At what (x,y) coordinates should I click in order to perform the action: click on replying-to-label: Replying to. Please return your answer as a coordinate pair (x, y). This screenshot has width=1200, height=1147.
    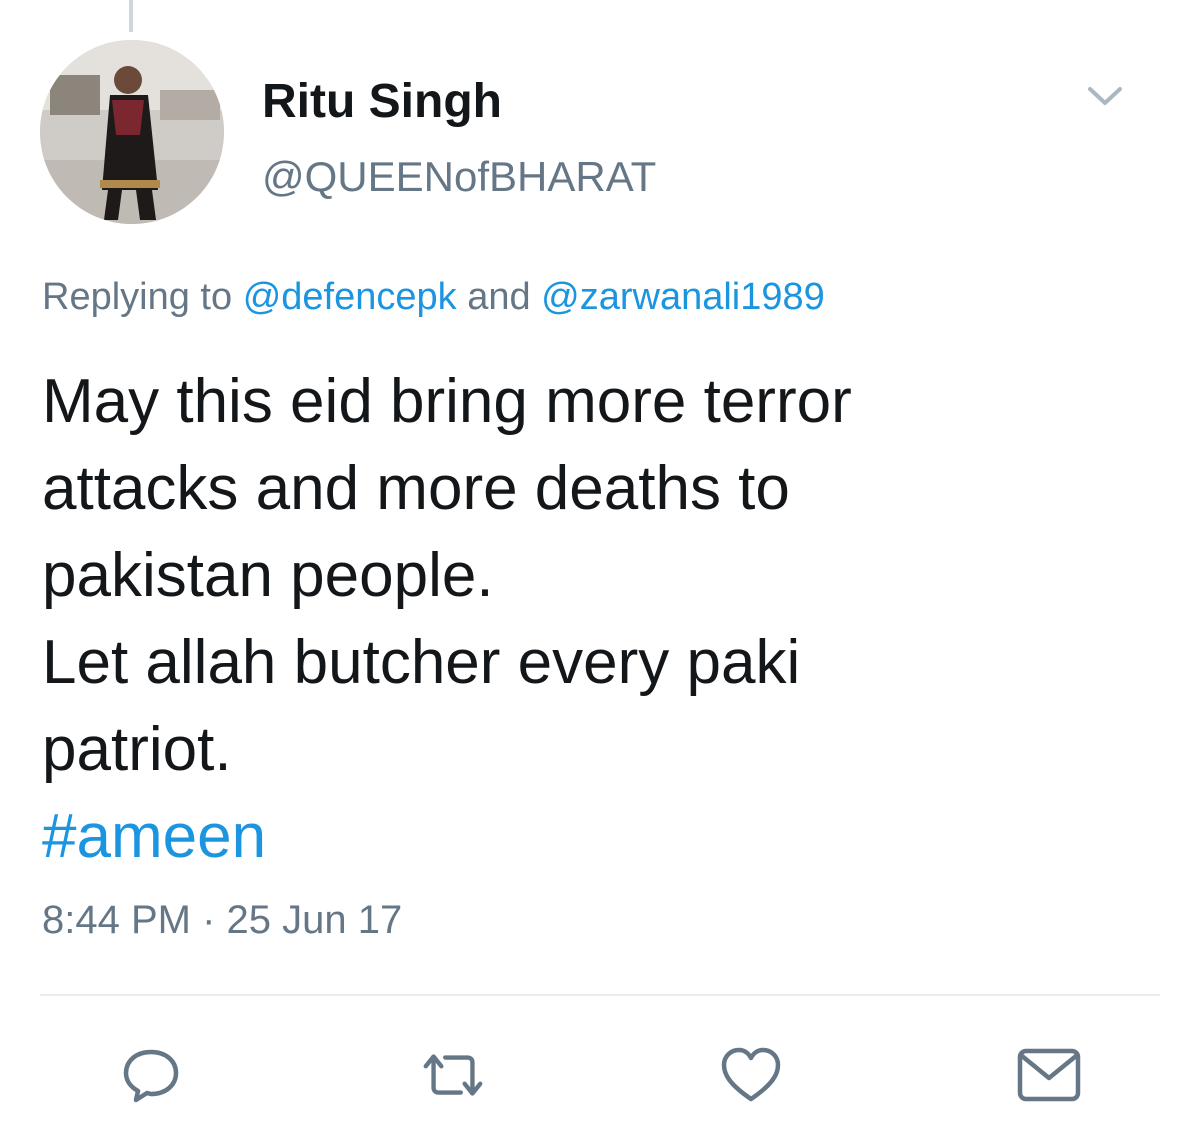
    Looking at the image, I should click on (137, 297).